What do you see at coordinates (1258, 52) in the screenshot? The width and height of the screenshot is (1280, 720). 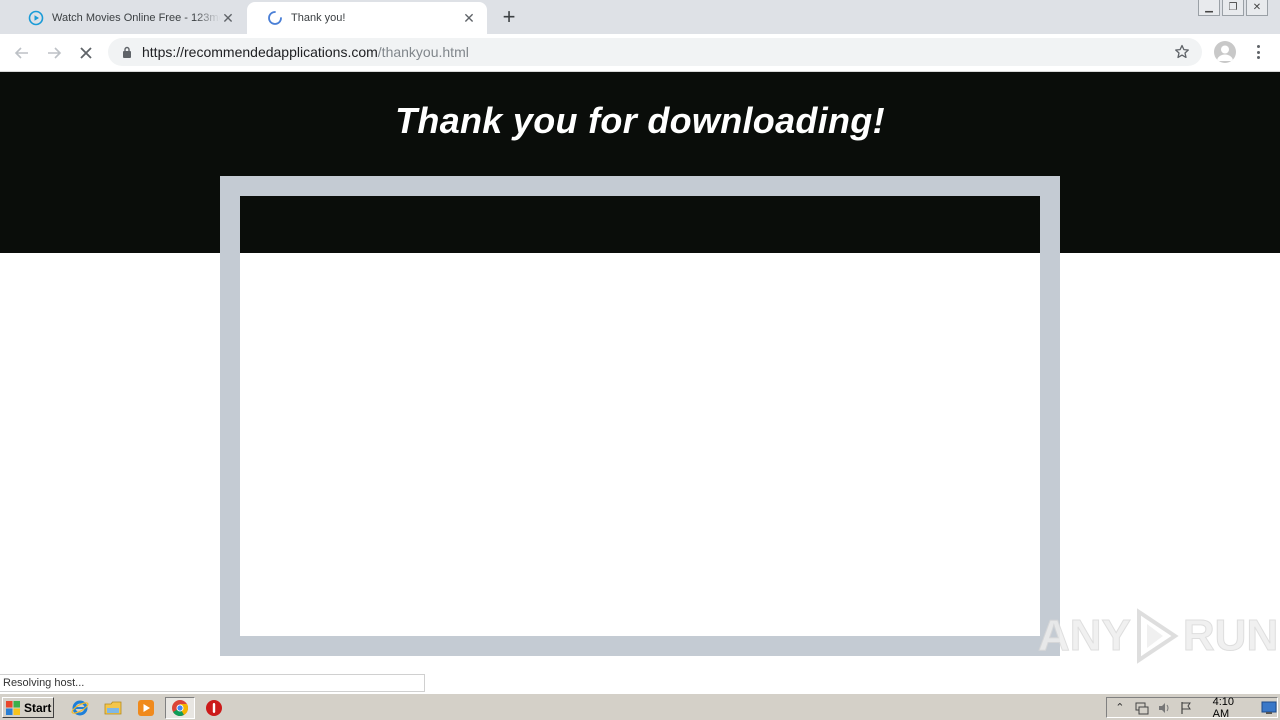 I see `kebab-menu-icon` at bounding box center [1258, 52].